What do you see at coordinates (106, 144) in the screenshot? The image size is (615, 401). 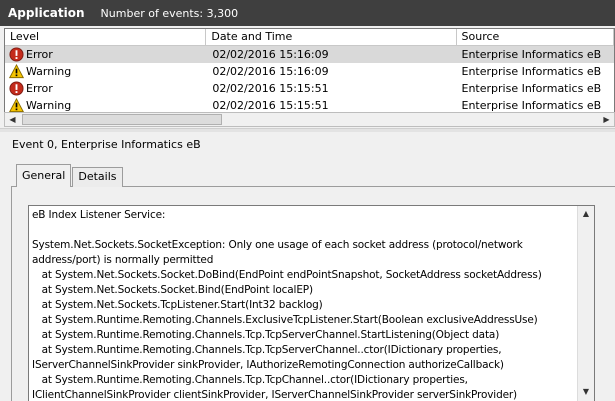 I see `event-detail-title: Event 0, Enterprise Informatics eB` at bounding box center [106, 144].